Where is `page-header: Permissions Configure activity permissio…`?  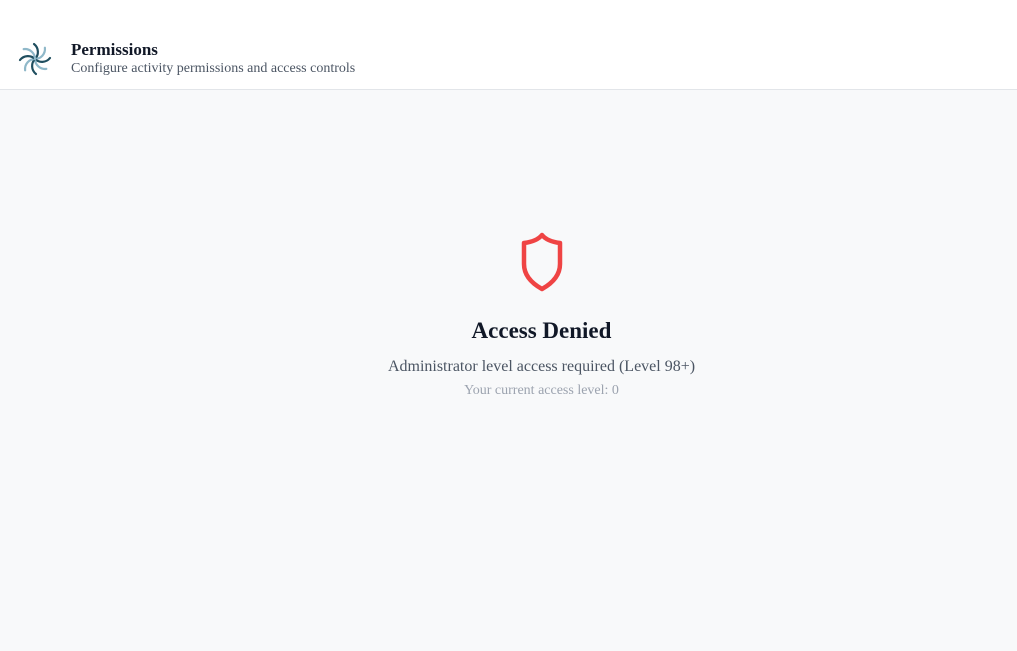 page-header: Permissions Configure activity permissio… is located at coordinates (508, 45).